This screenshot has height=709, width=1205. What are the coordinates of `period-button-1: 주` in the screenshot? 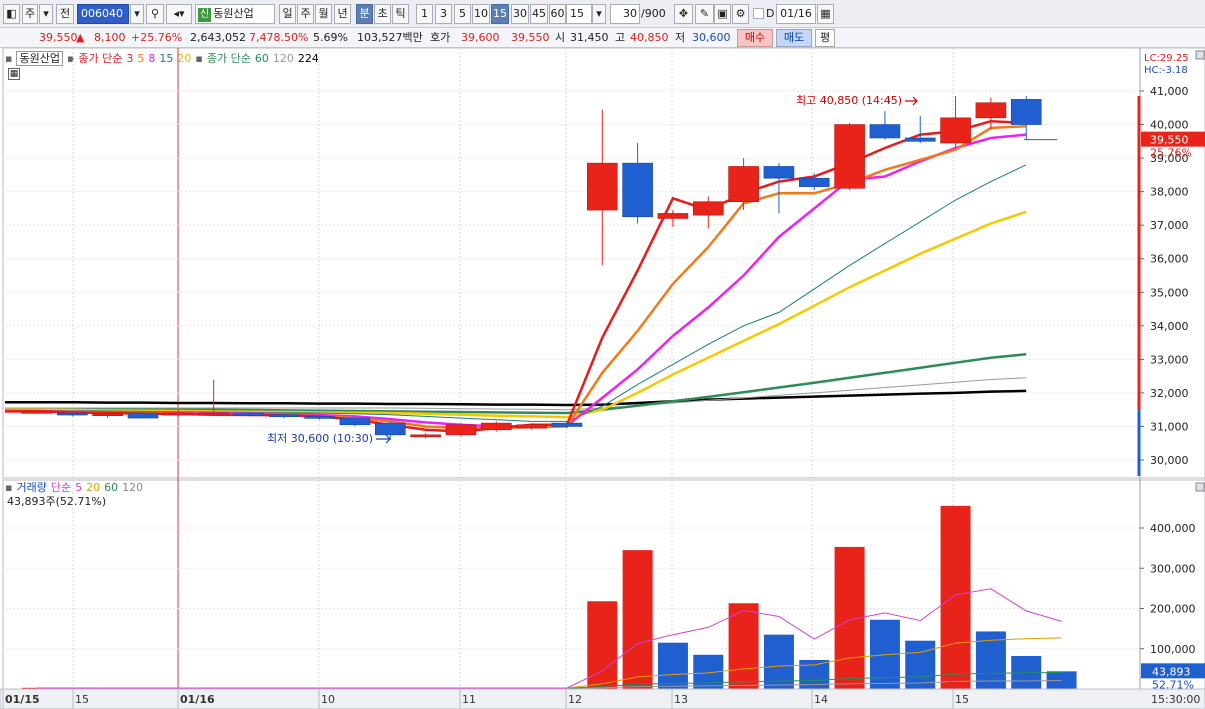 It's located at (305, 14).